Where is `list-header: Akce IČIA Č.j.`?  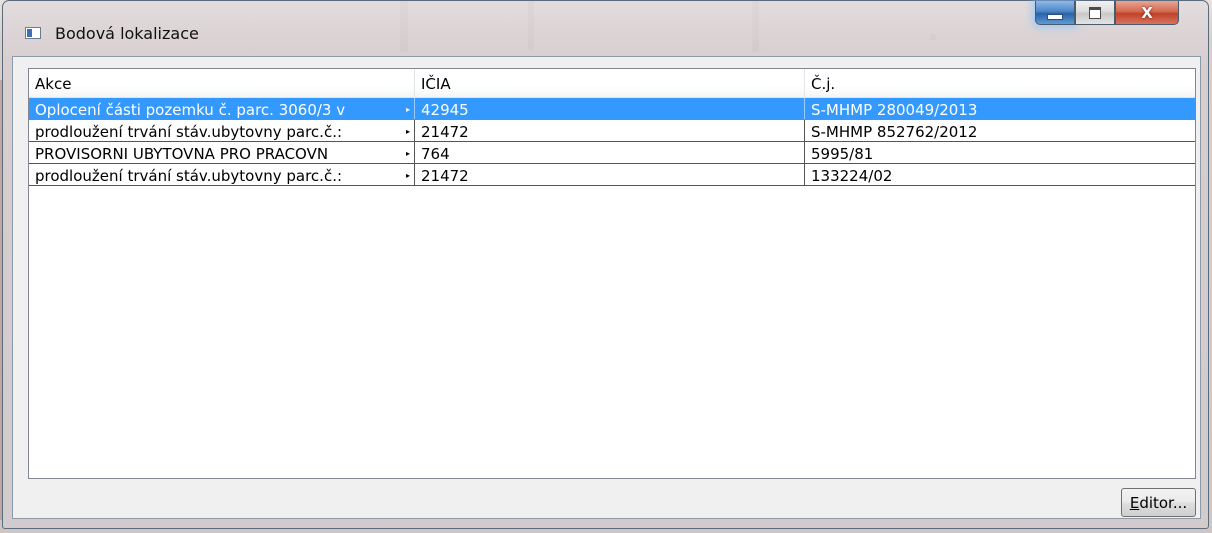 list-header: Akce IČIA Č.j. is located at coordinates (612, 83).